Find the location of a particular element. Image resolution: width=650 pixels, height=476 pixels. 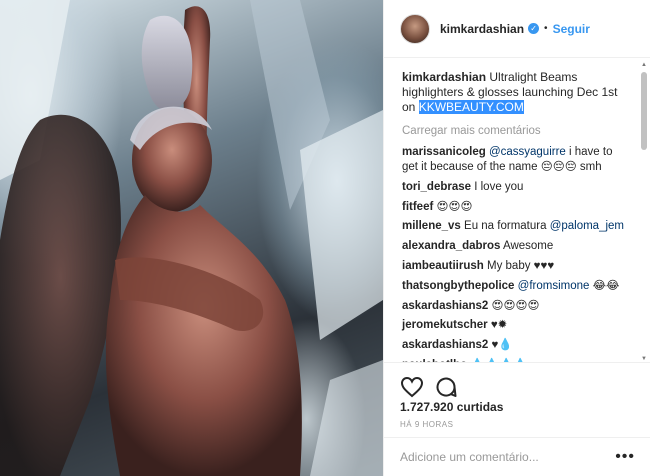

comment-icon is located at coordinates (446, 387).